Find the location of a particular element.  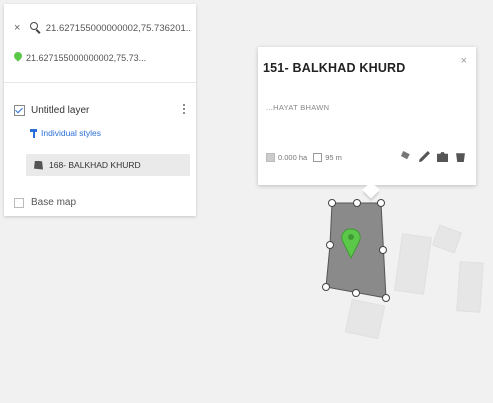

perimeter-icon is located at coordinates (318, 157).